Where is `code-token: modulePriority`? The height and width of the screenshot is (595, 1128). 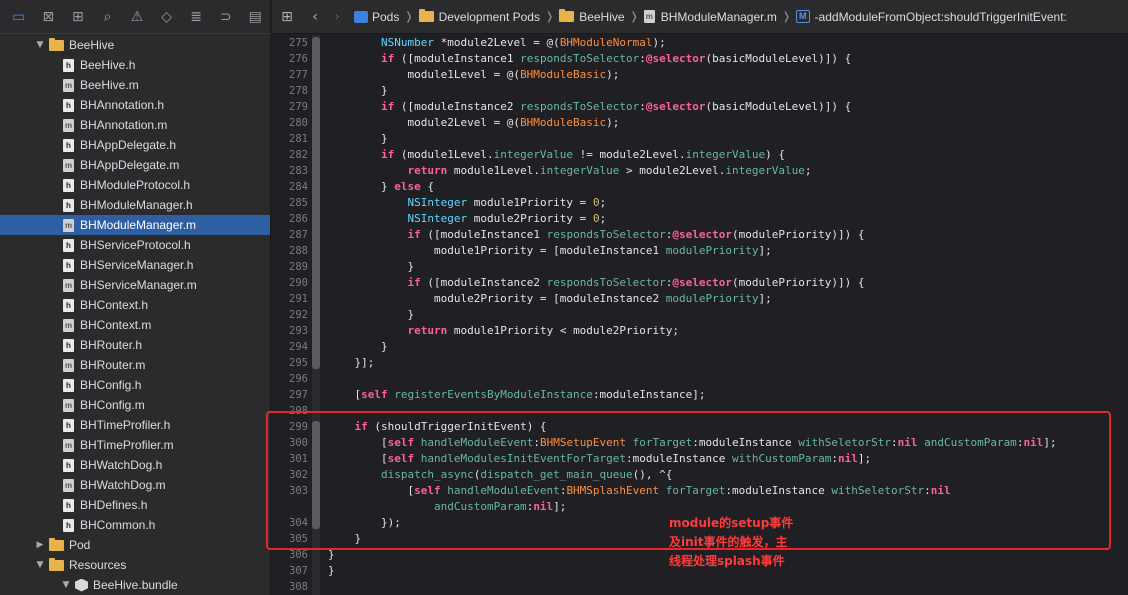 code-token: modulePriority is located at coordinates (712, 250).